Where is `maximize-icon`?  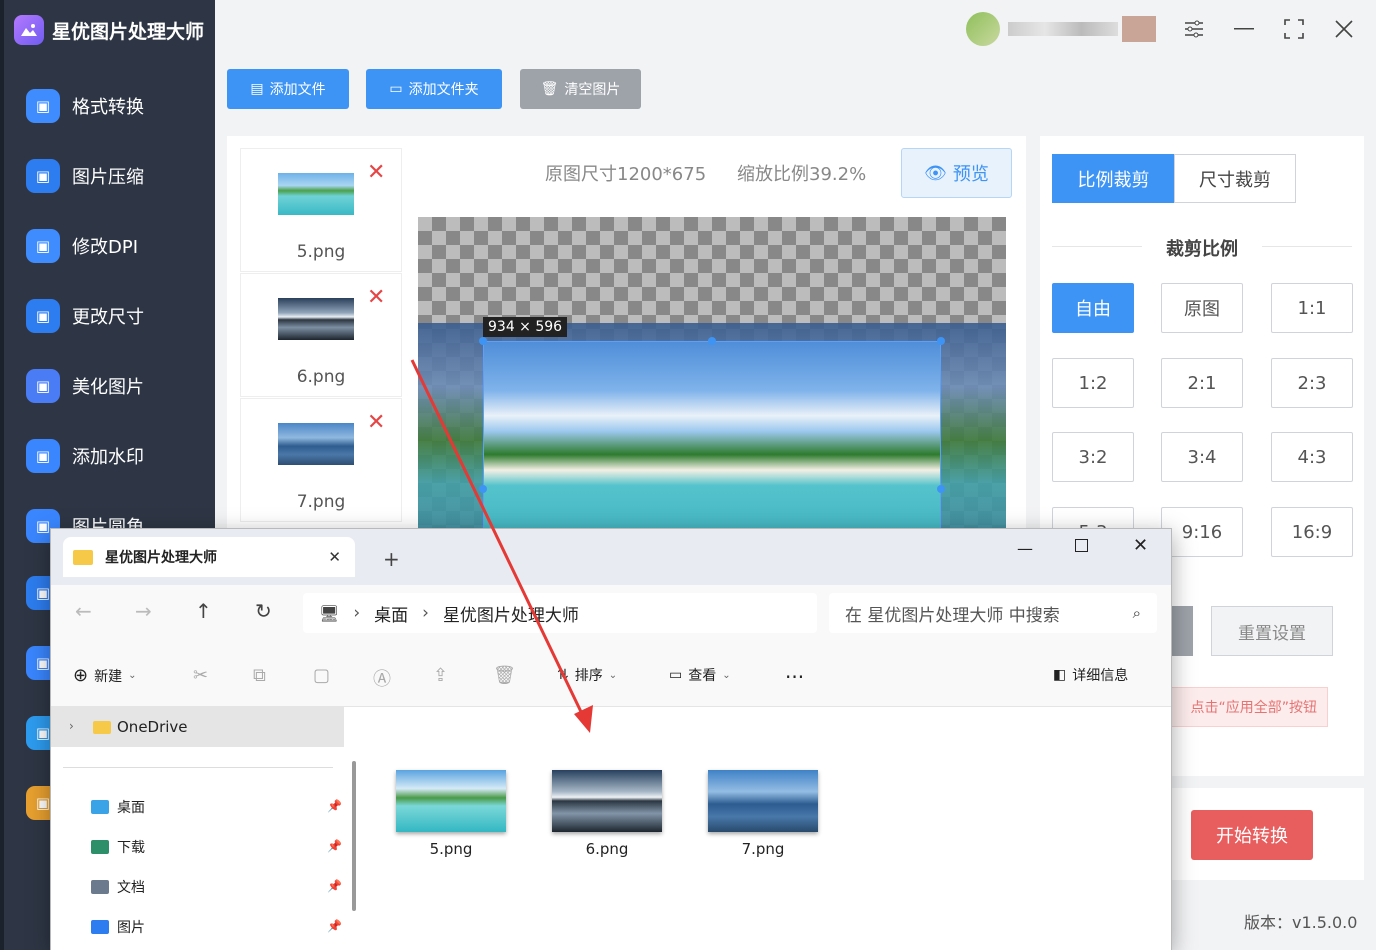
maximize-icon is located at coordinates (1294, 29).